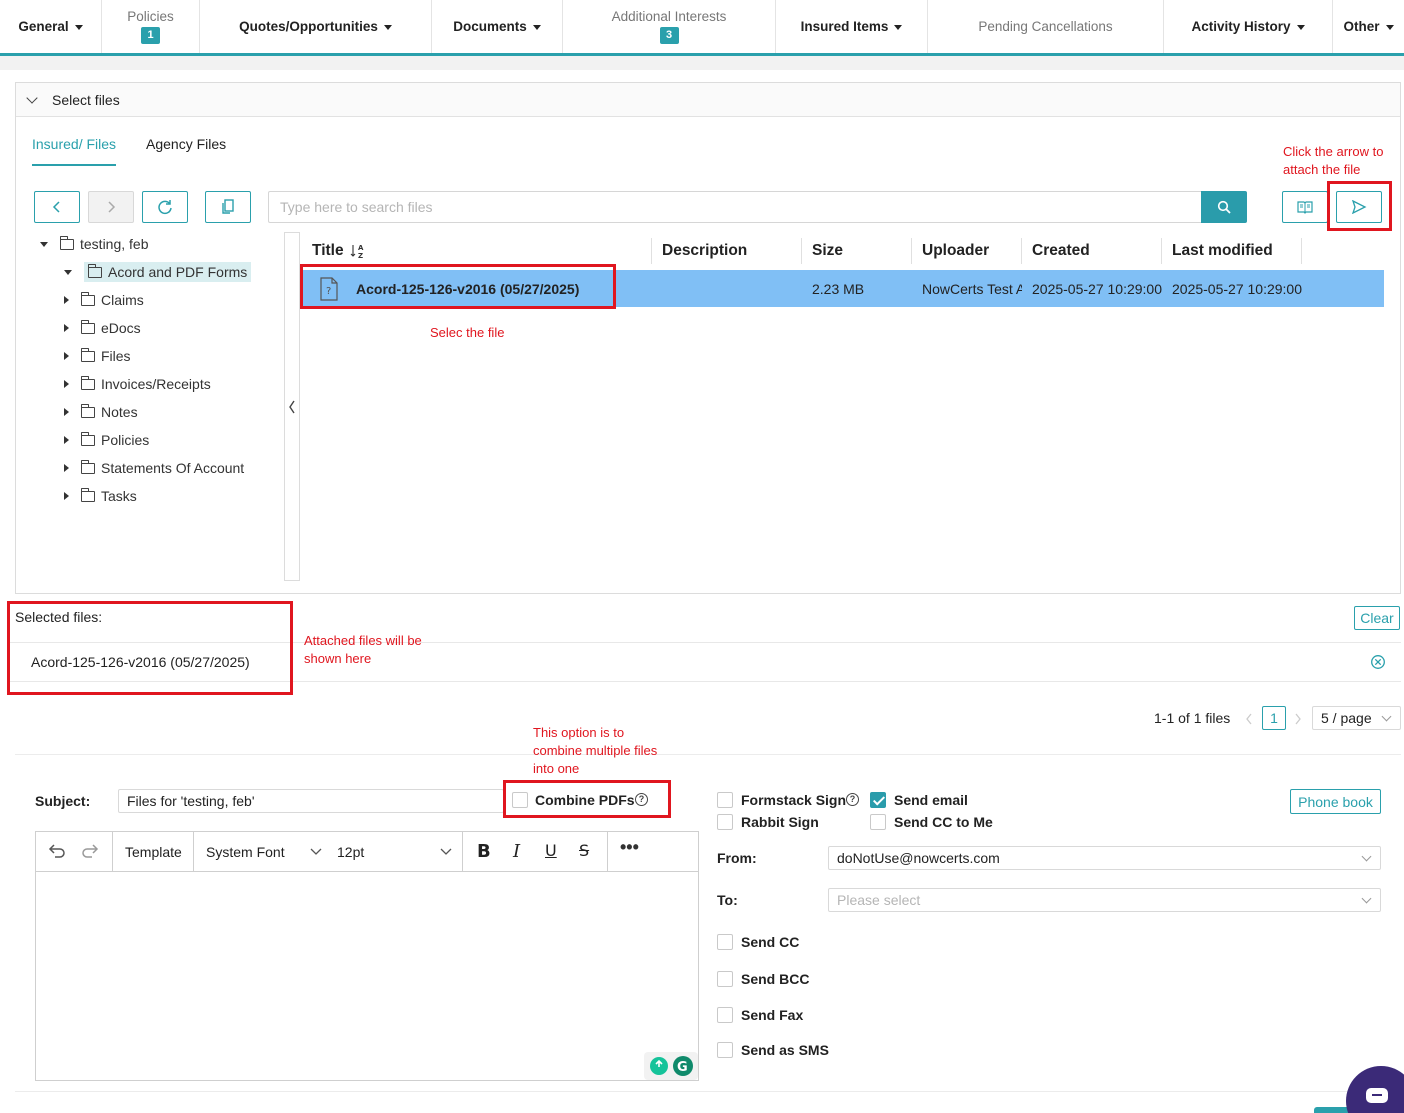  I want to click on book-icon, so click(1305, 207).